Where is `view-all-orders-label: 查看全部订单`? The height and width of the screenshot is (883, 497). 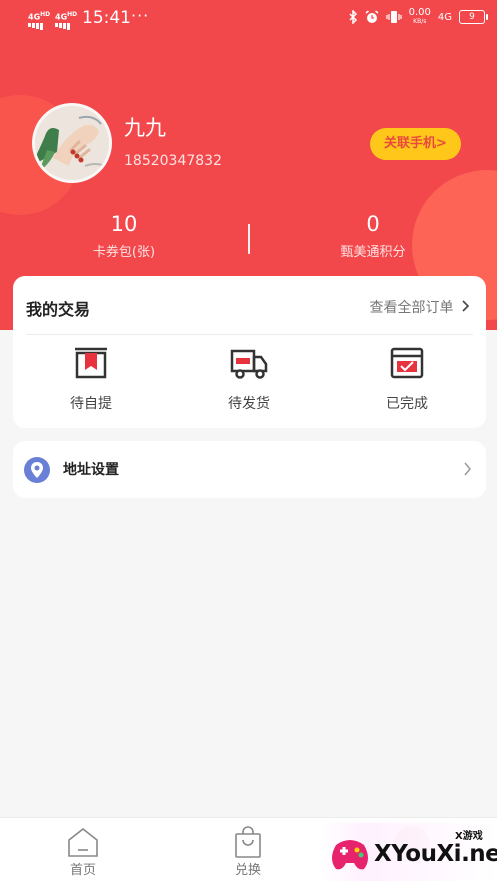 view-all-orders-label: 查看全部订单 is located at coordinates (411, 308).